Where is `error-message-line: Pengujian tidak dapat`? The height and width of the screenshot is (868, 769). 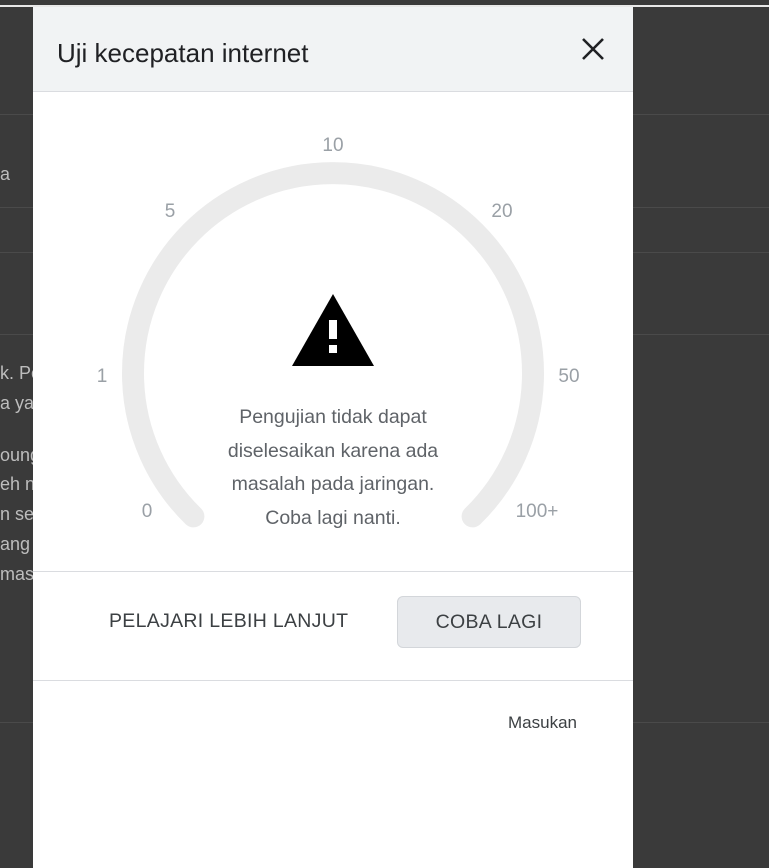 error-message-line: Pengujian tidak dapat is located at coordinates (333, 417).